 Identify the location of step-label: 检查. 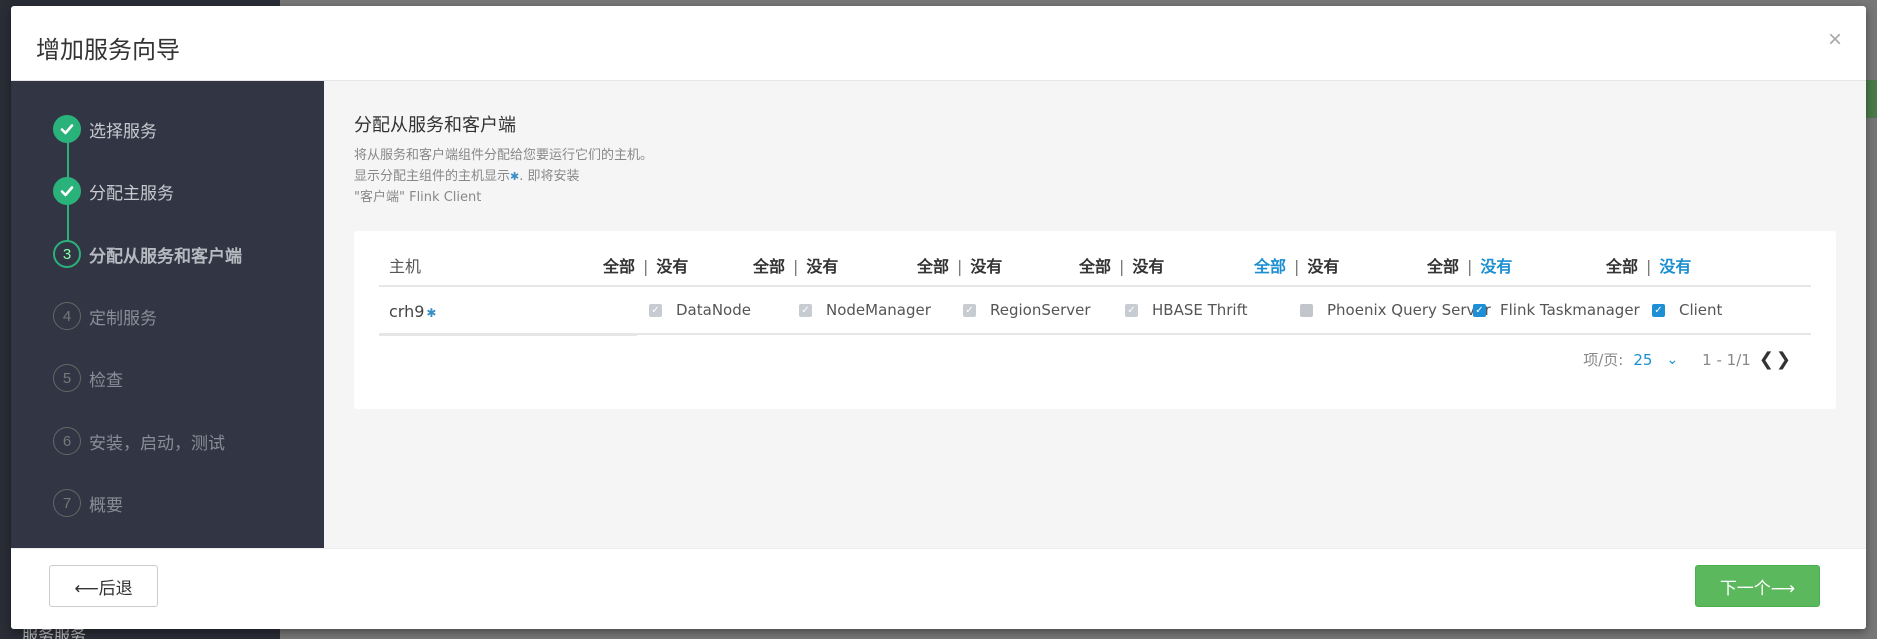
(106, 380).